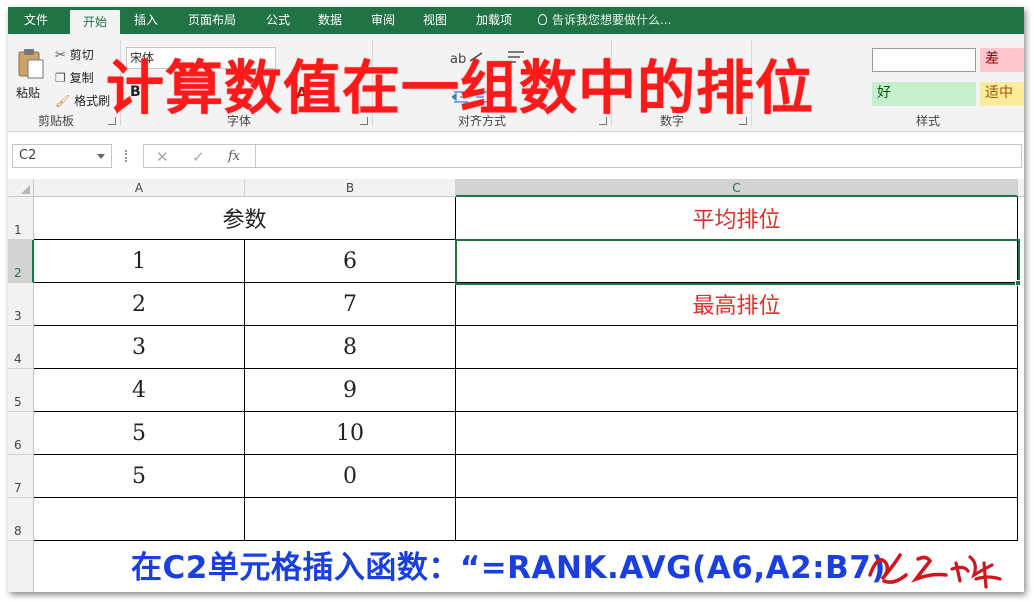  Describe the element at coordinates (383, 20) in the screenshot. I see `tab-review: 审阅` at that location.